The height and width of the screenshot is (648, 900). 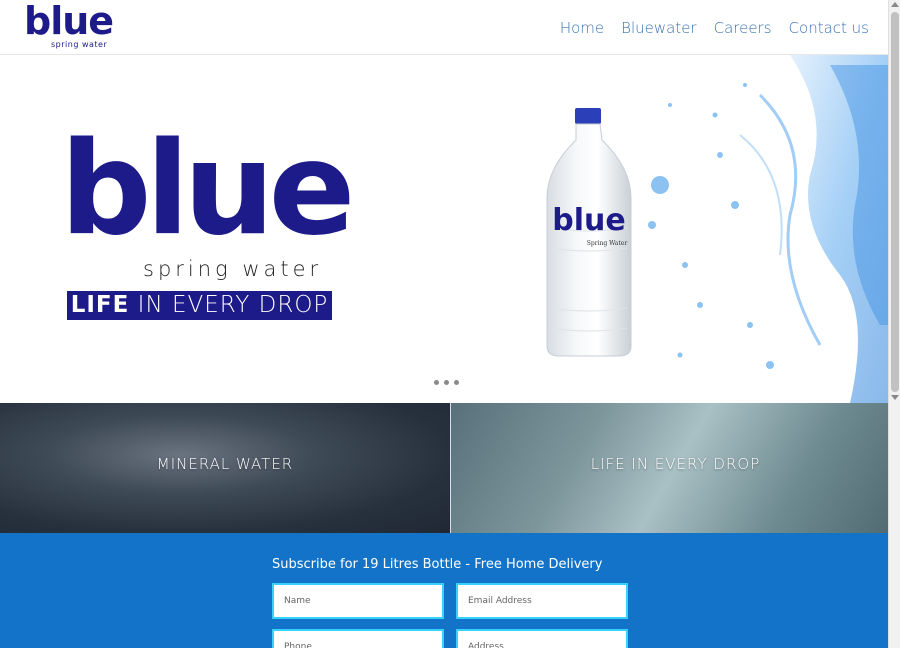 I want to click on tile-life-in-every-drop: LIFE IN EVERY DROP, so click(x=675, y=468).